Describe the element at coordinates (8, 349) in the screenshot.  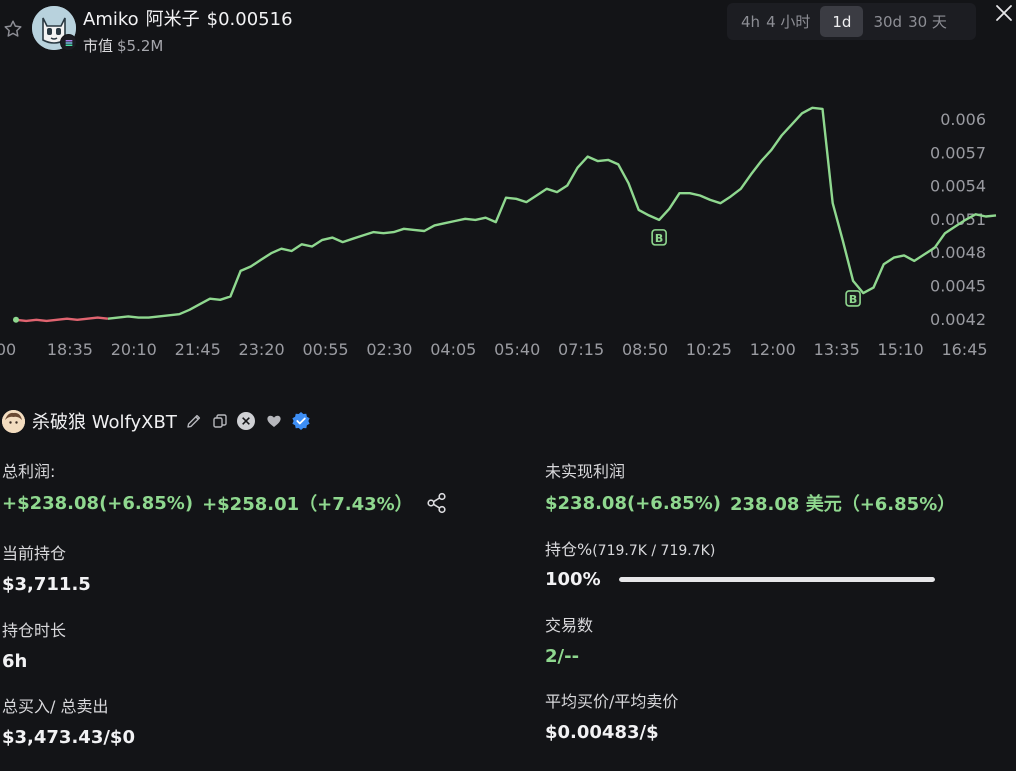
I see `x-tick-label: 00` at that location.